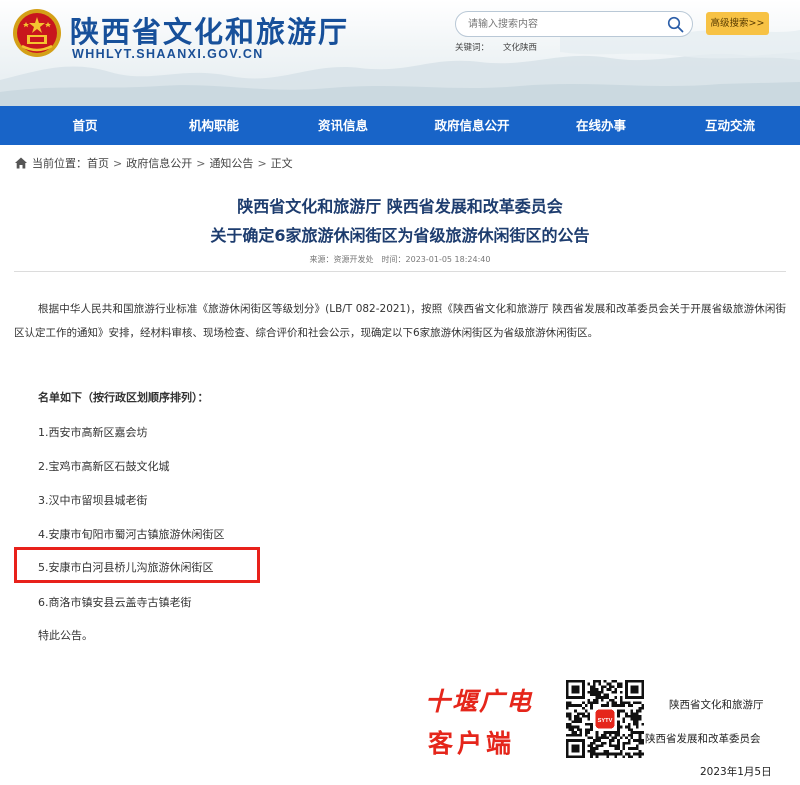  I want to click on breadcrumb: 当前位置： 首页 > 政府信息公开 > 通知公告 > 正文, so click(153, 163).